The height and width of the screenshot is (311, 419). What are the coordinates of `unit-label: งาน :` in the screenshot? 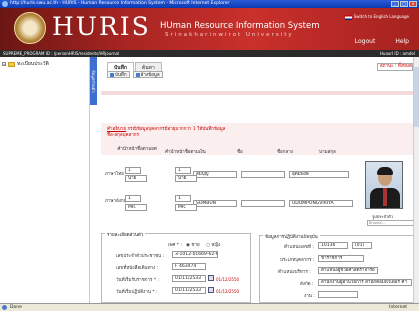 It's located at (309, 296).